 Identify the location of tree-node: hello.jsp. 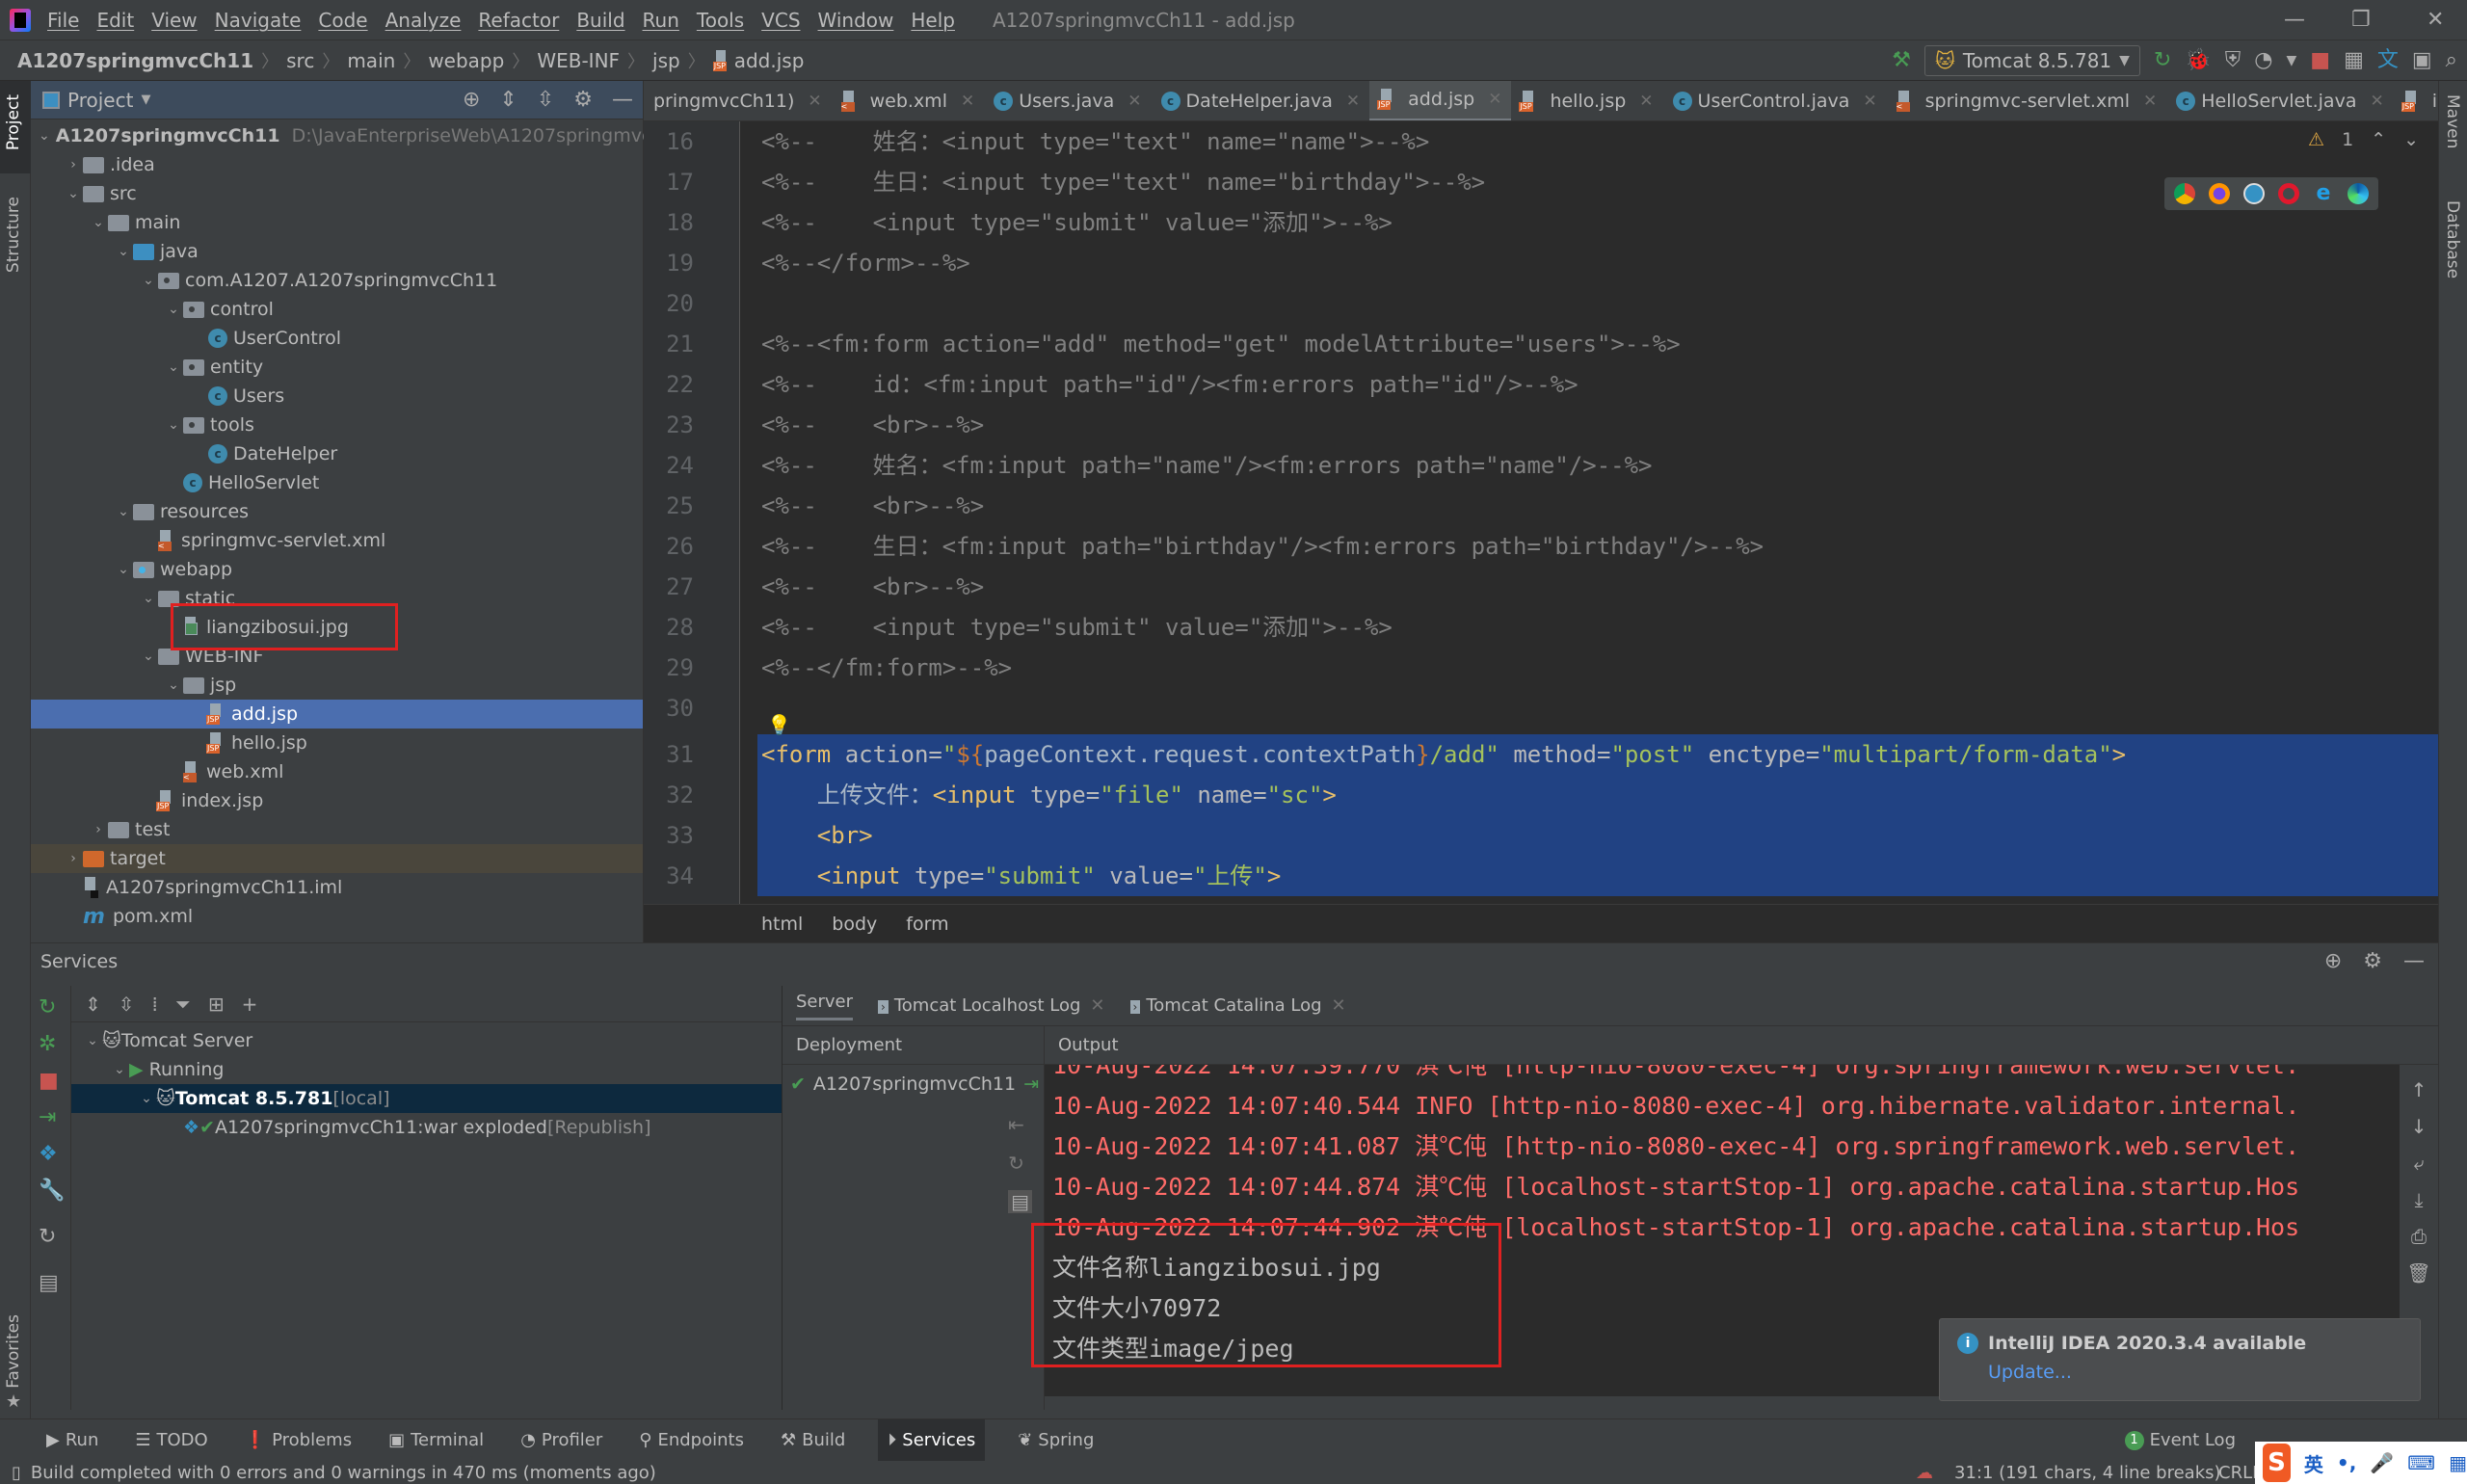
(337, 743).